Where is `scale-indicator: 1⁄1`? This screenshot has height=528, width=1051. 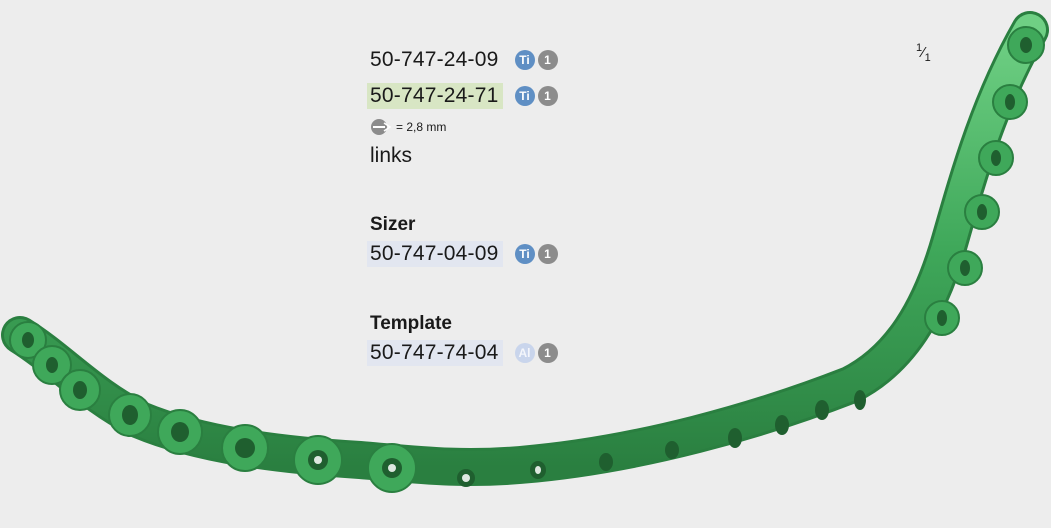 scale-indicator: 1⁄1 is located at coordinates (923, 53).